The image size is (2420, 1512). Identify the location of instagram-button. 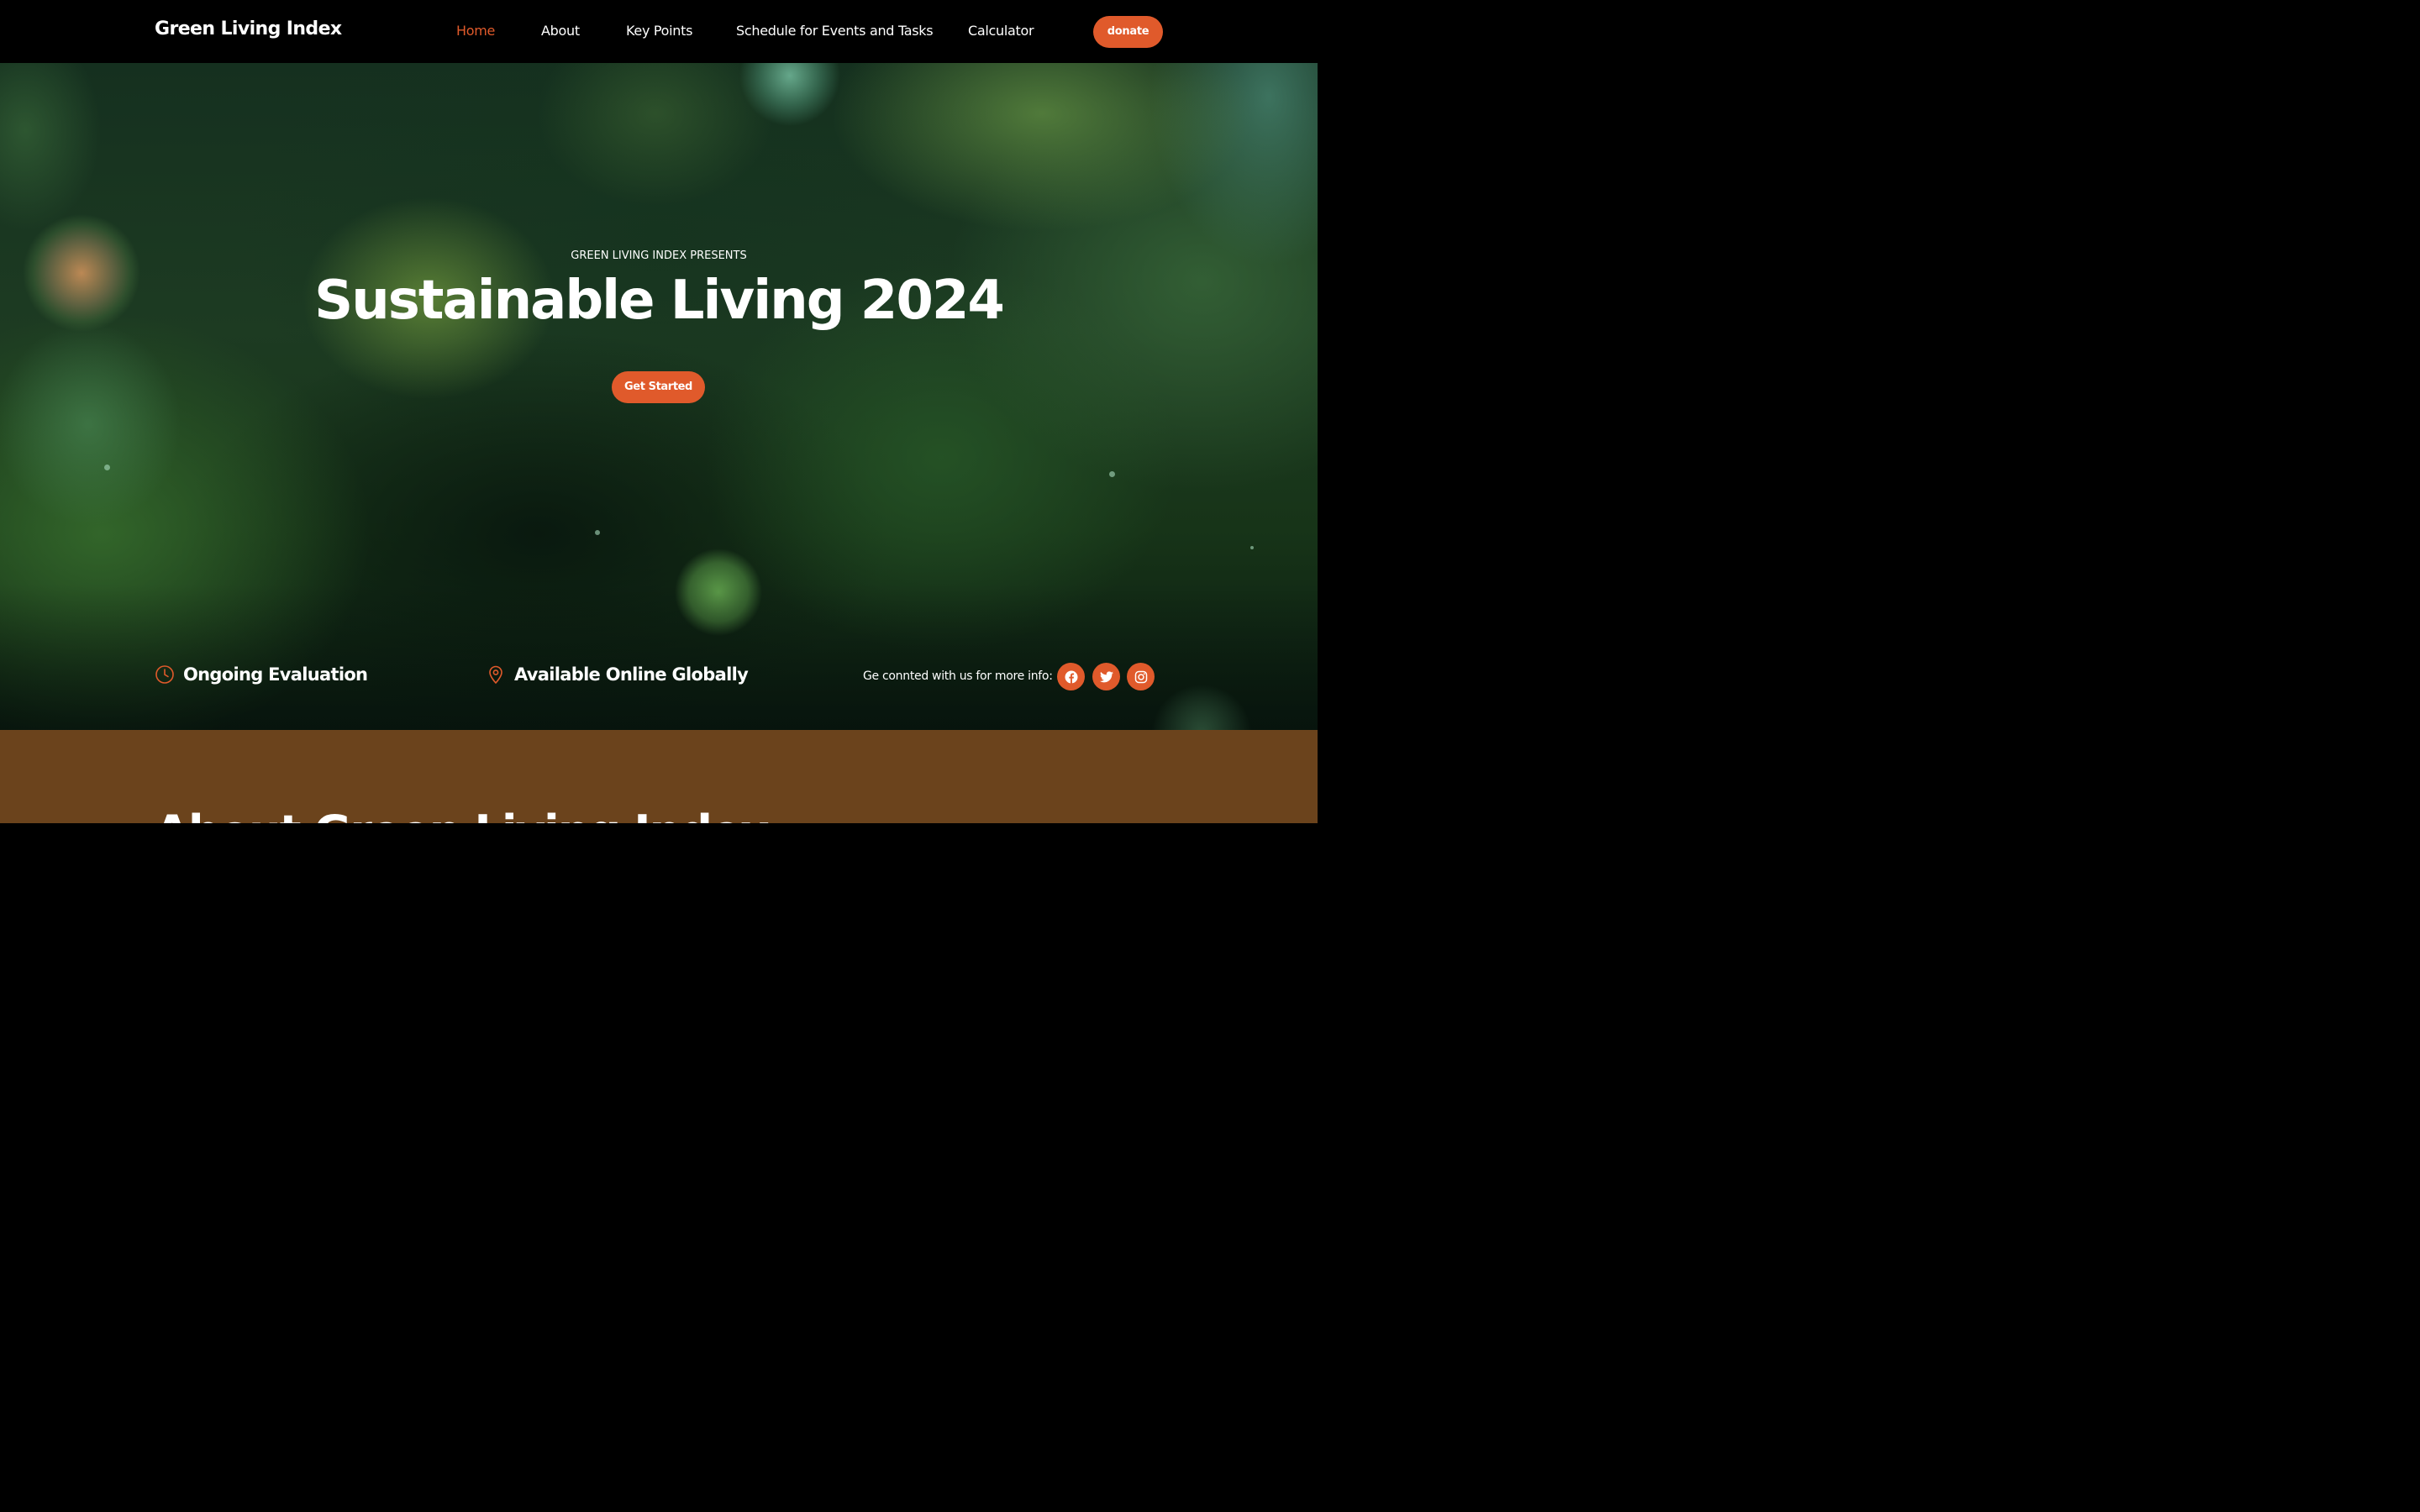
(1141, 676).